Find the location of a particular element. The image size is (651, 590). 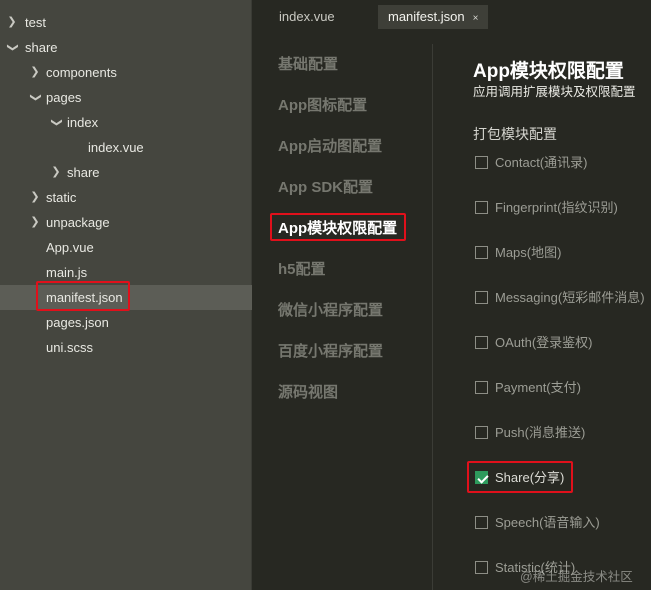

tree-label: pages.json is located at coordinates (77, 322).